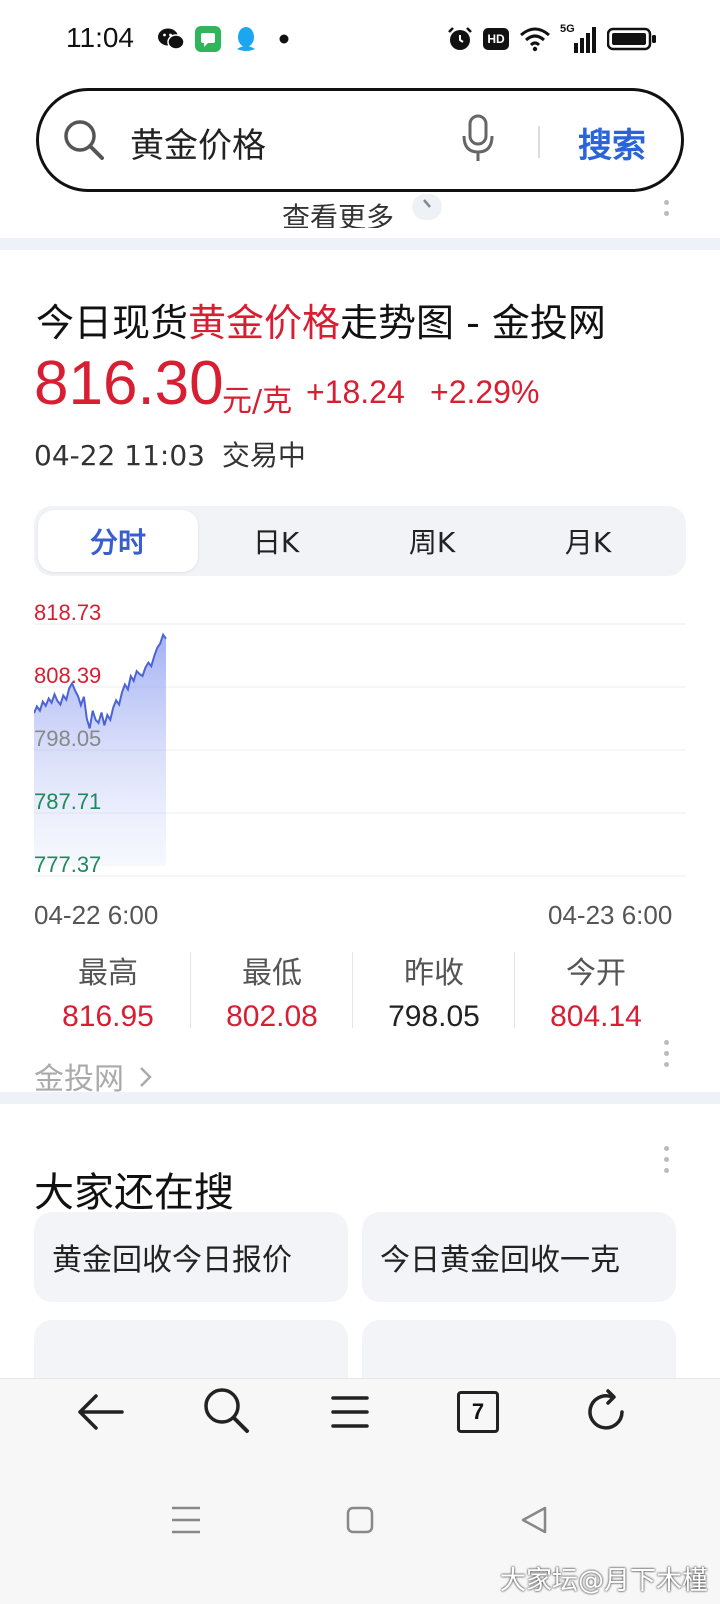  What do you see at coordinates (534, 1520) in the screenshot?
I see `system-back-icon` at bounding box center [534, 1520].